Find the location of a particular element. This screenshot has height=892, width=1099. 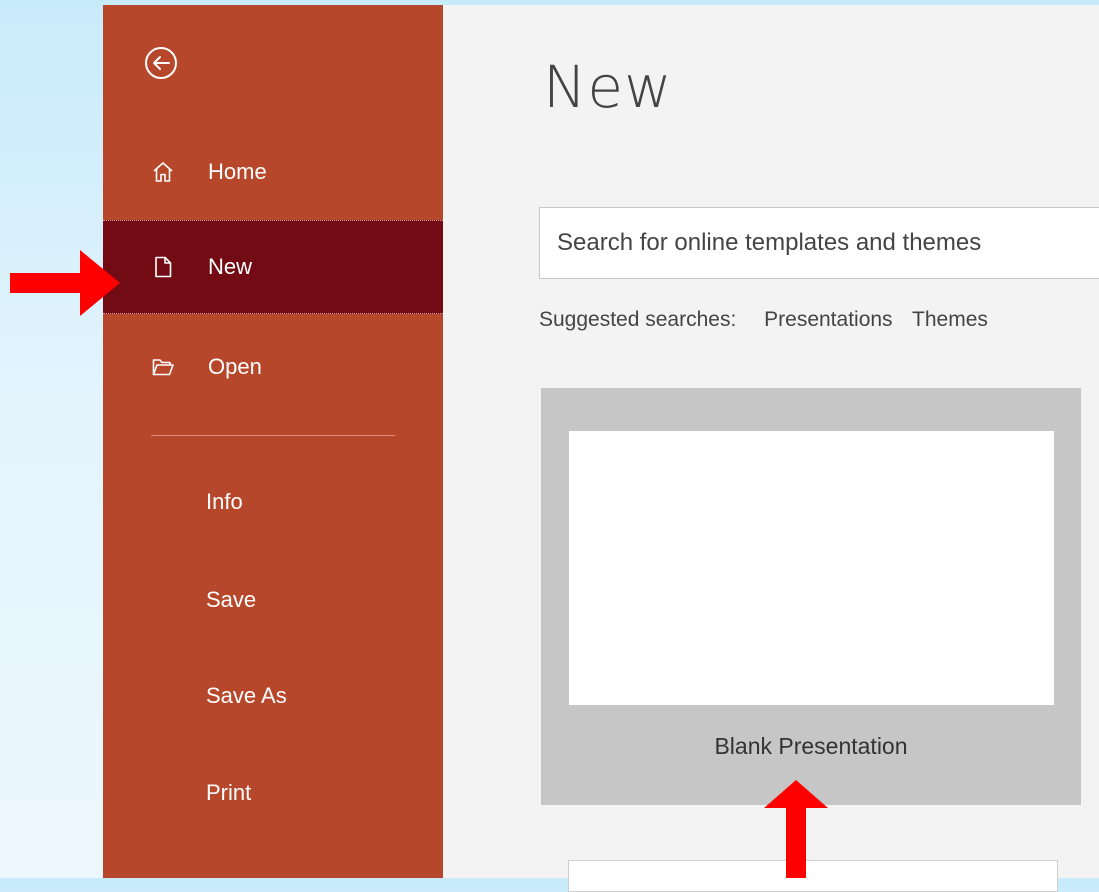

nav-item-info: Info is located at coordinates (273, 502).